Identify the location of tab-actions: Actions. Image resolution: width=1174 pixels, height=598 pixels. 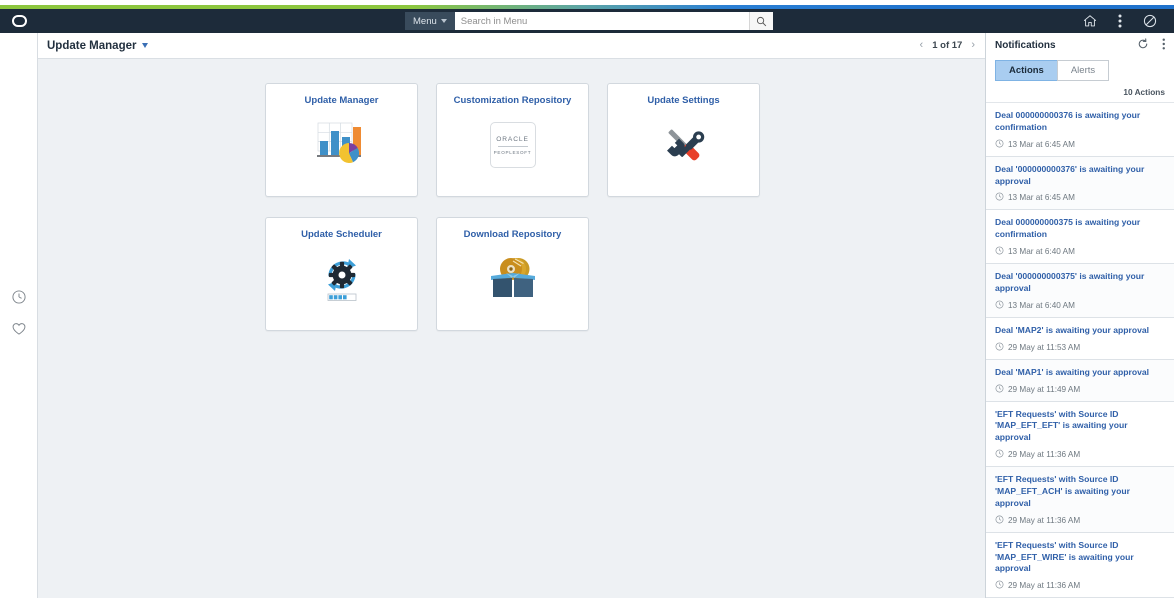
(1026, 70).